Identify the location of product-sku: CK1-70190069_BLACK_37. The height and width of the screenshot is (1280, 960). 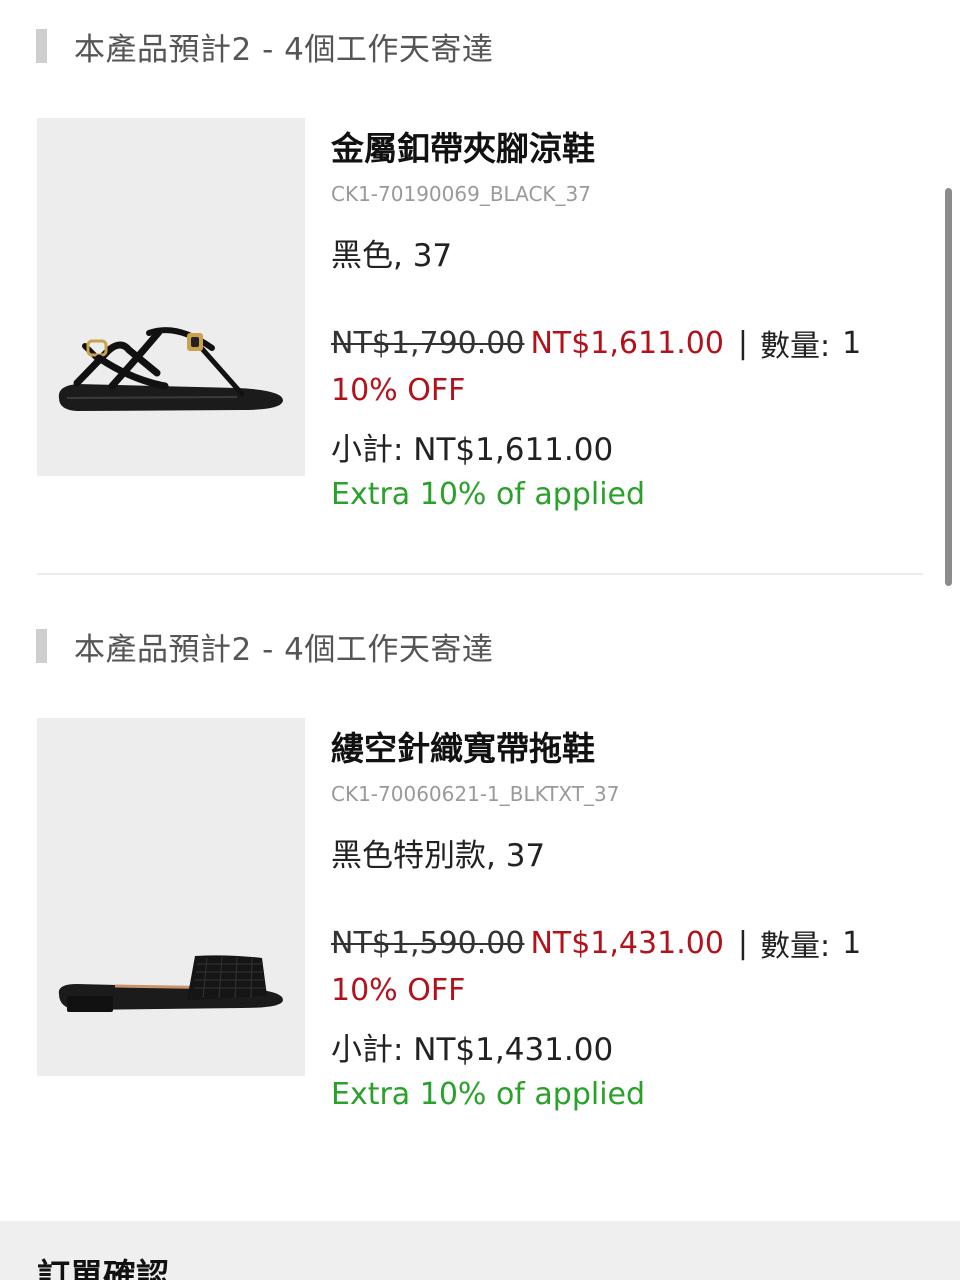
(461, 194).